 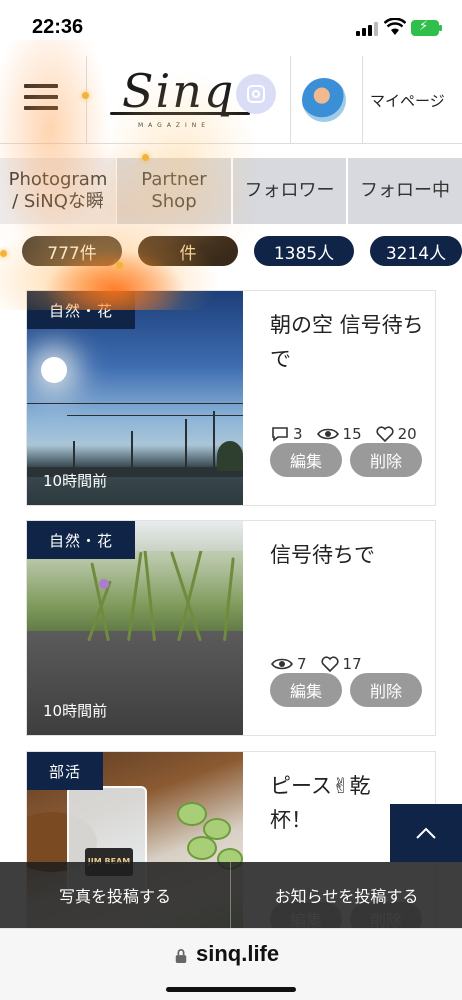 What do you see at coordinates (302, 664) in the screenshot?
I see `view-count: 7` at bounding box center [302, 664].